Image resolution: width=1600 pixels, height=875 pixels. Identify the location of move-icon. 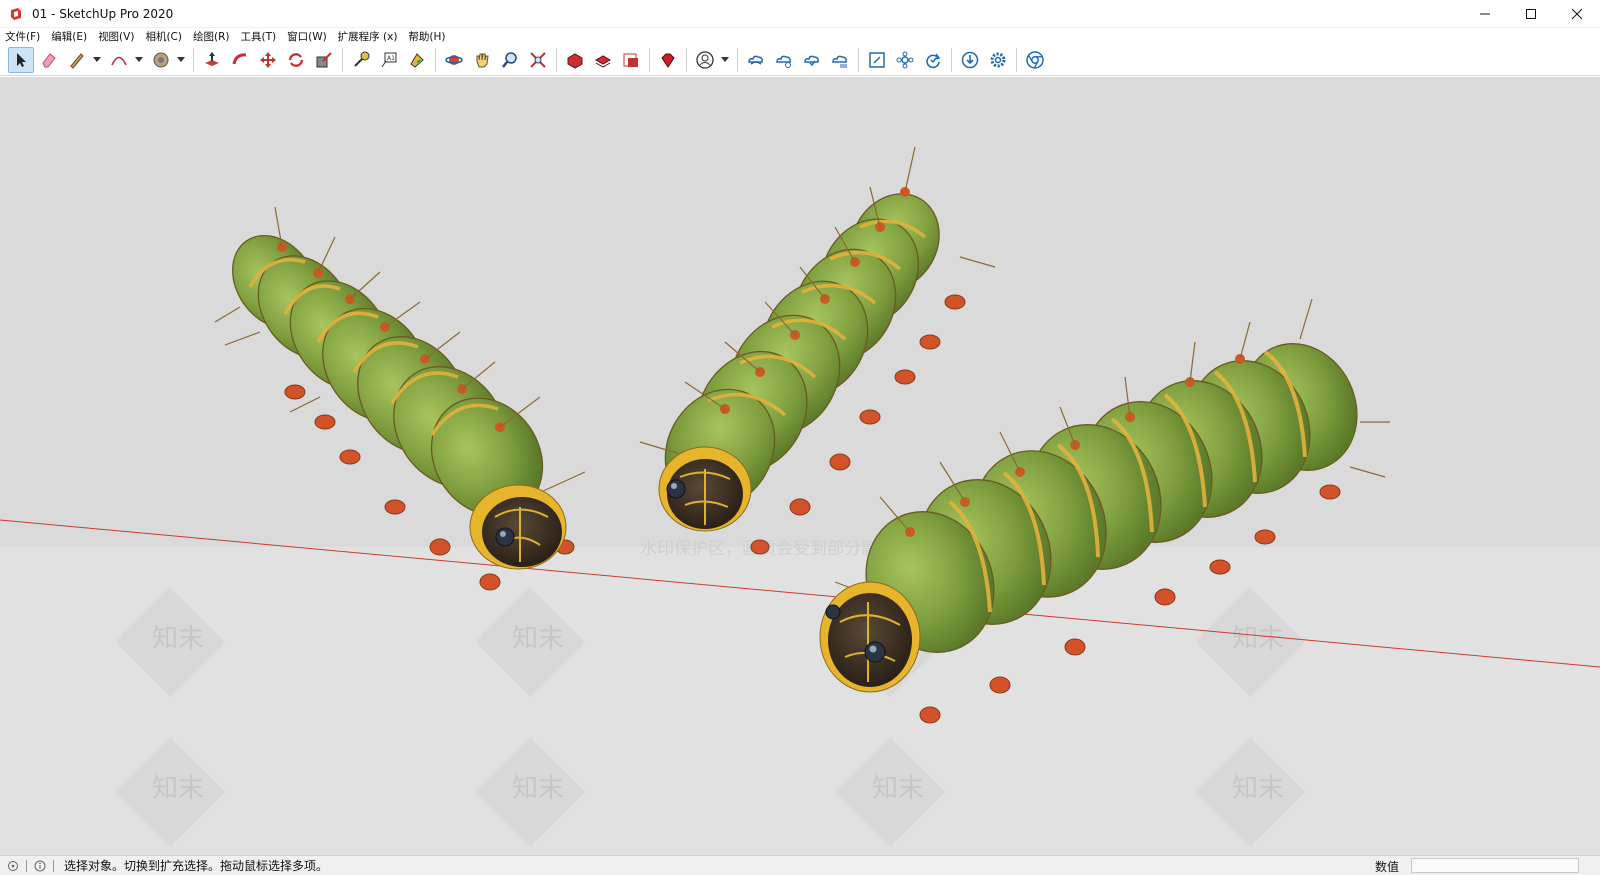
(268, 59).